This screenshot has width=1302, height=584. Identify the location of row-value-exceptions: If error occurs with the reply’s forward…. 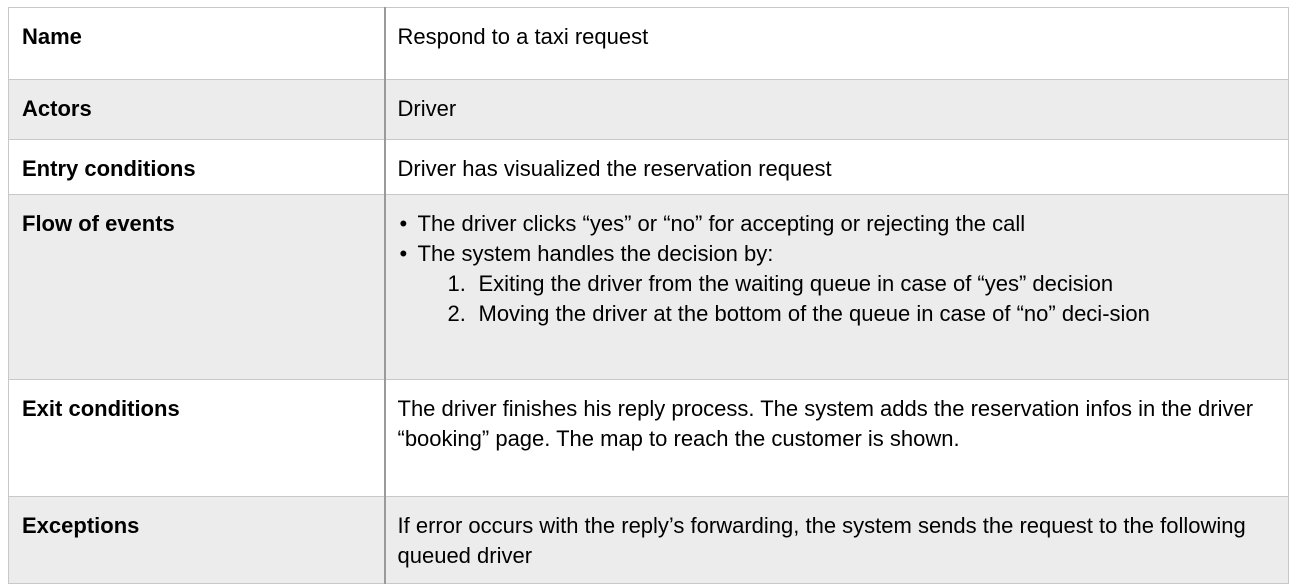
(836, 540).